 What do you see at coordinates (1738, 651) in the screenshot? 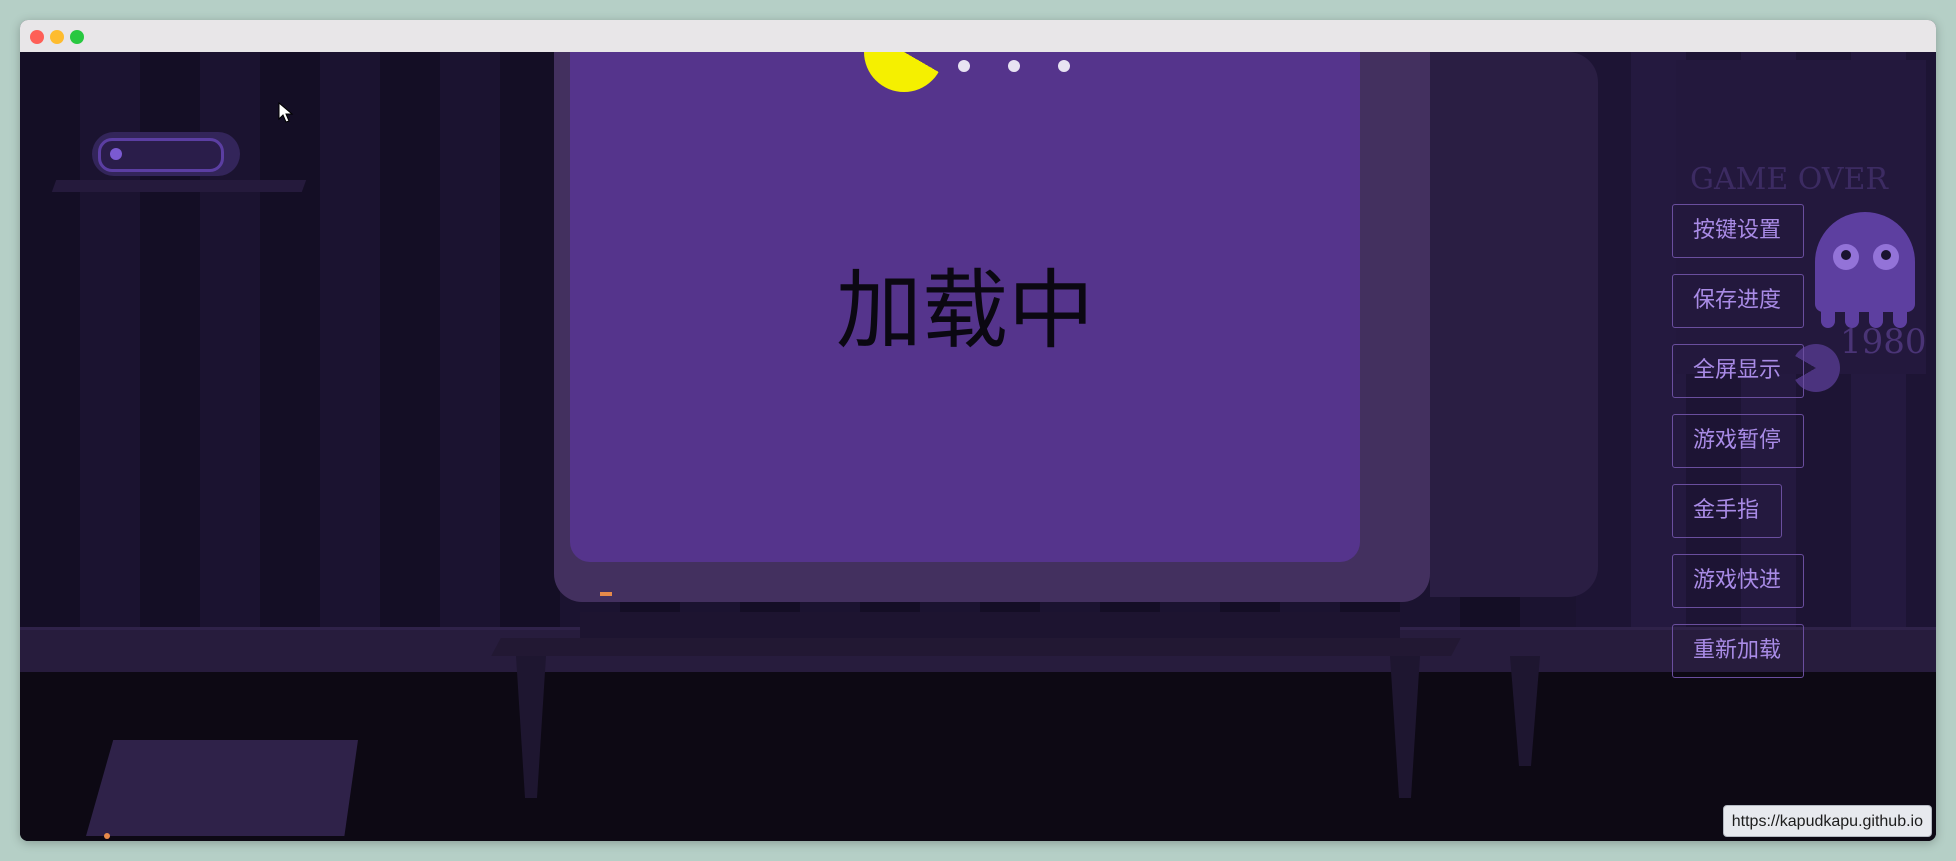
I see `reload-button: 重新加载` at bounding box center [1738, 651].